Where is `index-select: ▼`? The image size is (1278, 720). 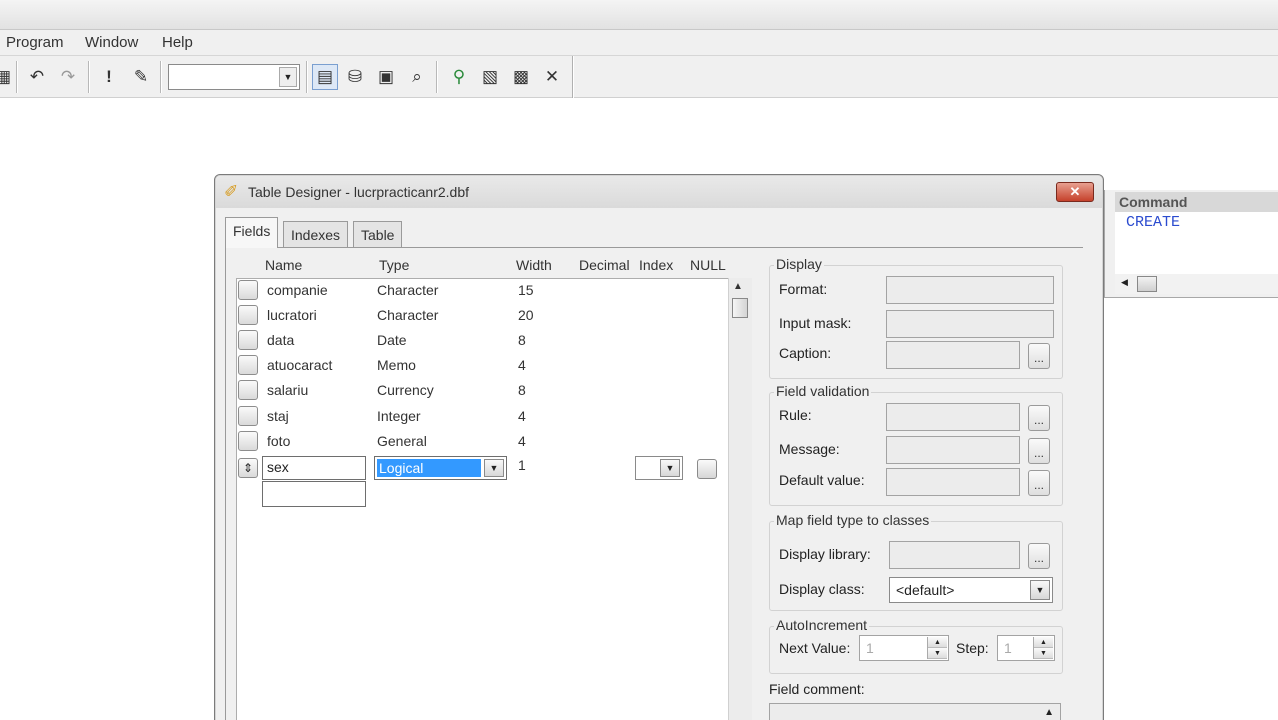
index-select: ▼ is located at coordinates (659, 468).